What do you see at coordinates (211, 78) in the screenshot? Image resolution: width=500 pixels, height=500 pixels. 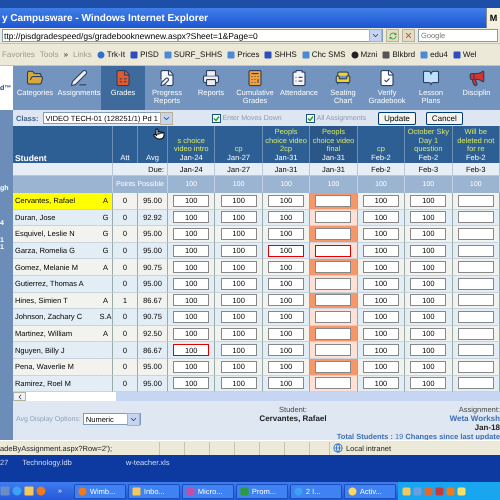 I see `printer-icon` at bounding box center [211, 78].